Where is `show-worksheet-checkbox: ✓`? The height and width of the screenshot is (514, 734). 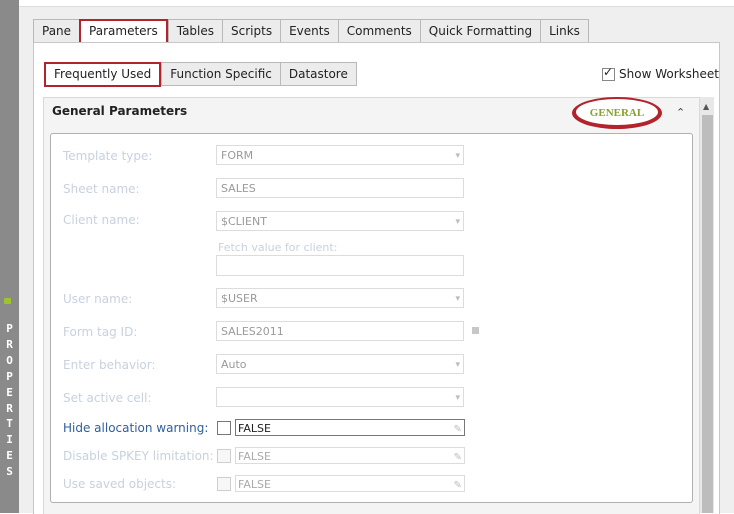 show-worksheet-checkbox: ✓ is located at coordinates (608, 72).